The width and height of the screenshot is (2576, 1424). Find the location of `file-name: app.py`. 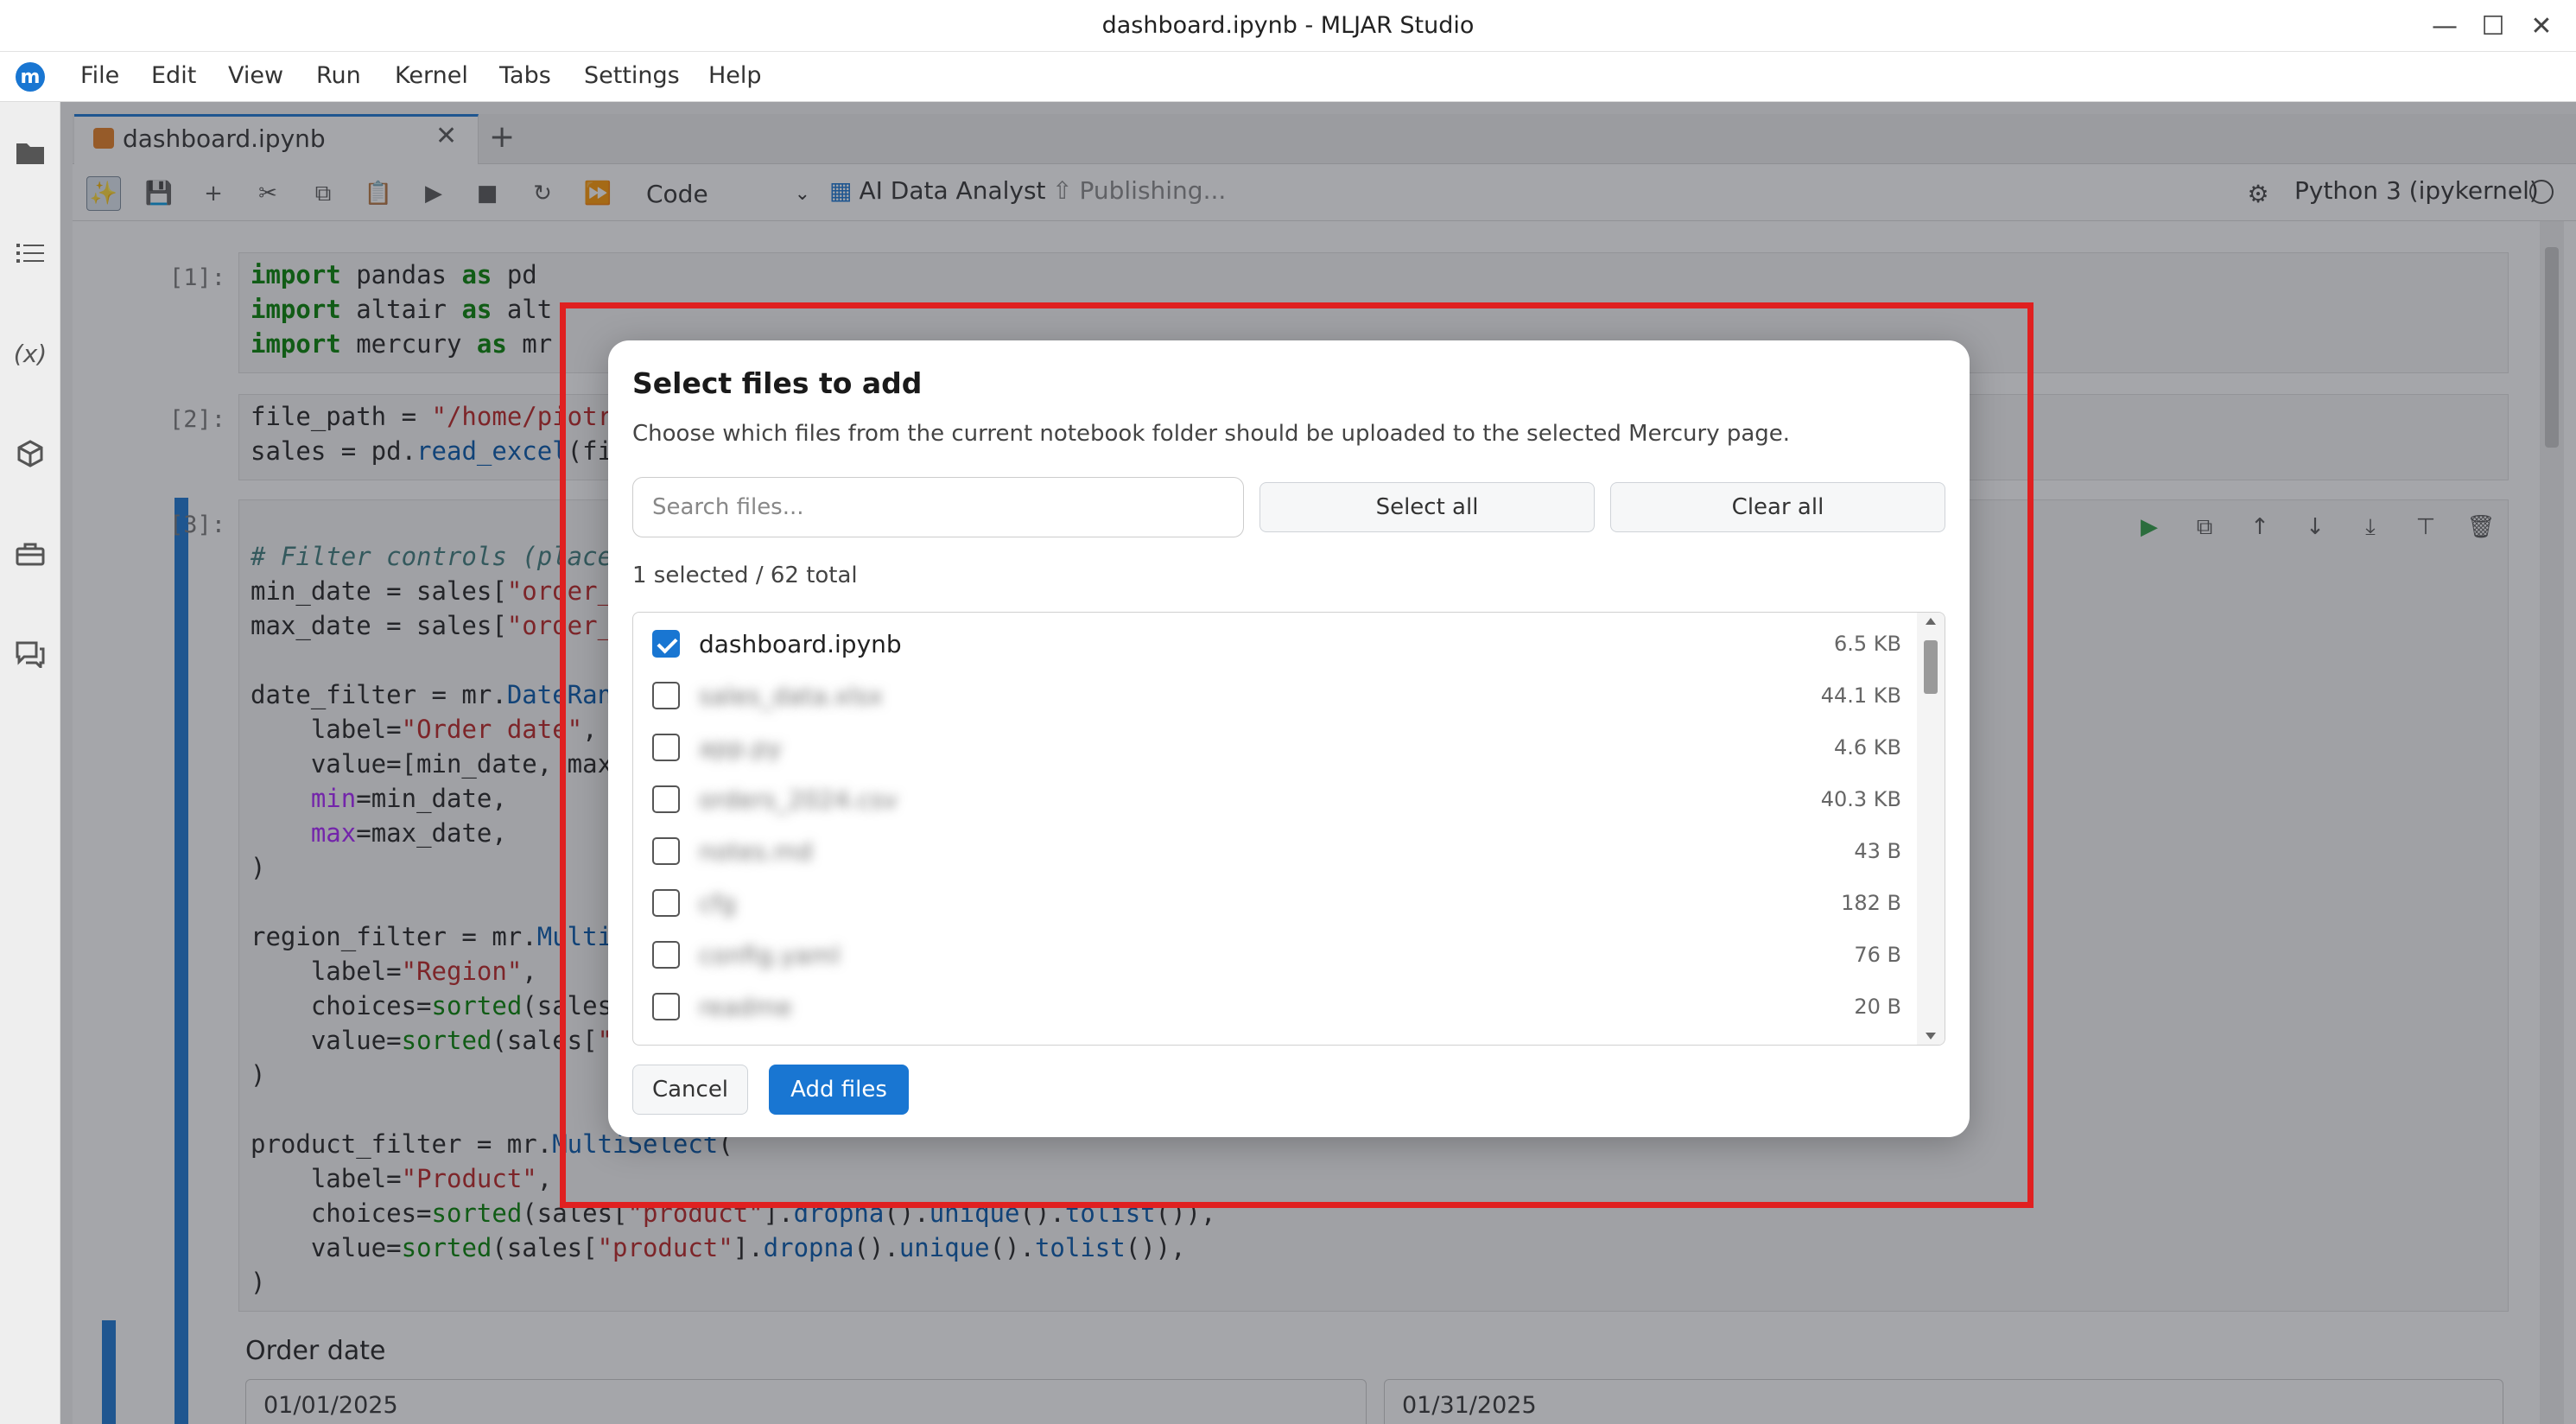

file-name: app.py is located at coordinates (740, 748).